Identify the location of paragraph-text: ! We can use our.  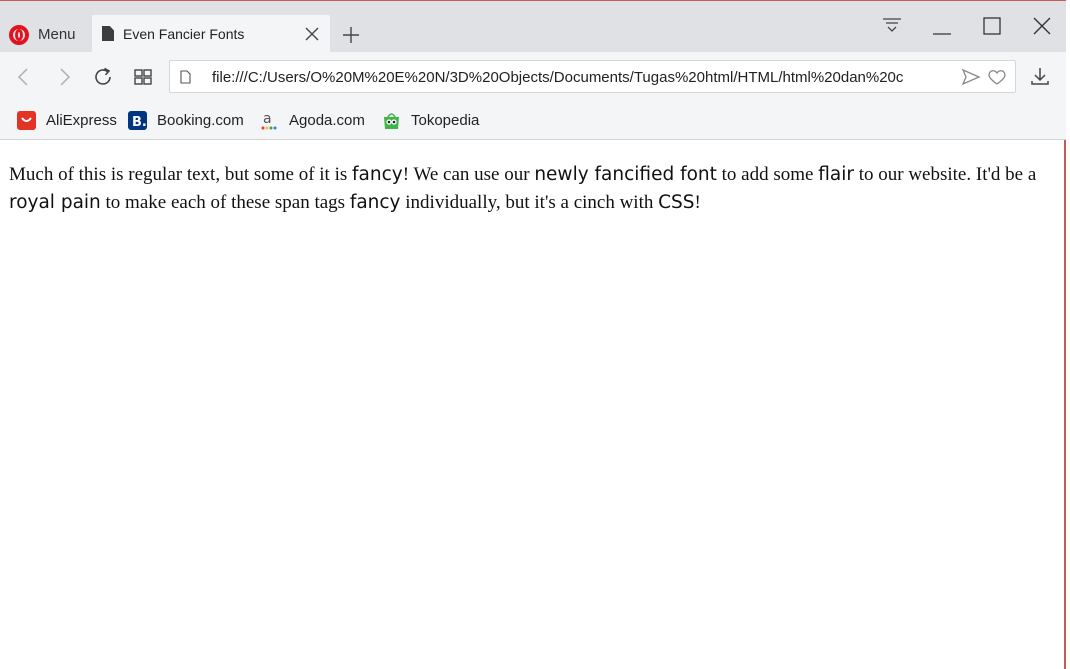
(468, 174).